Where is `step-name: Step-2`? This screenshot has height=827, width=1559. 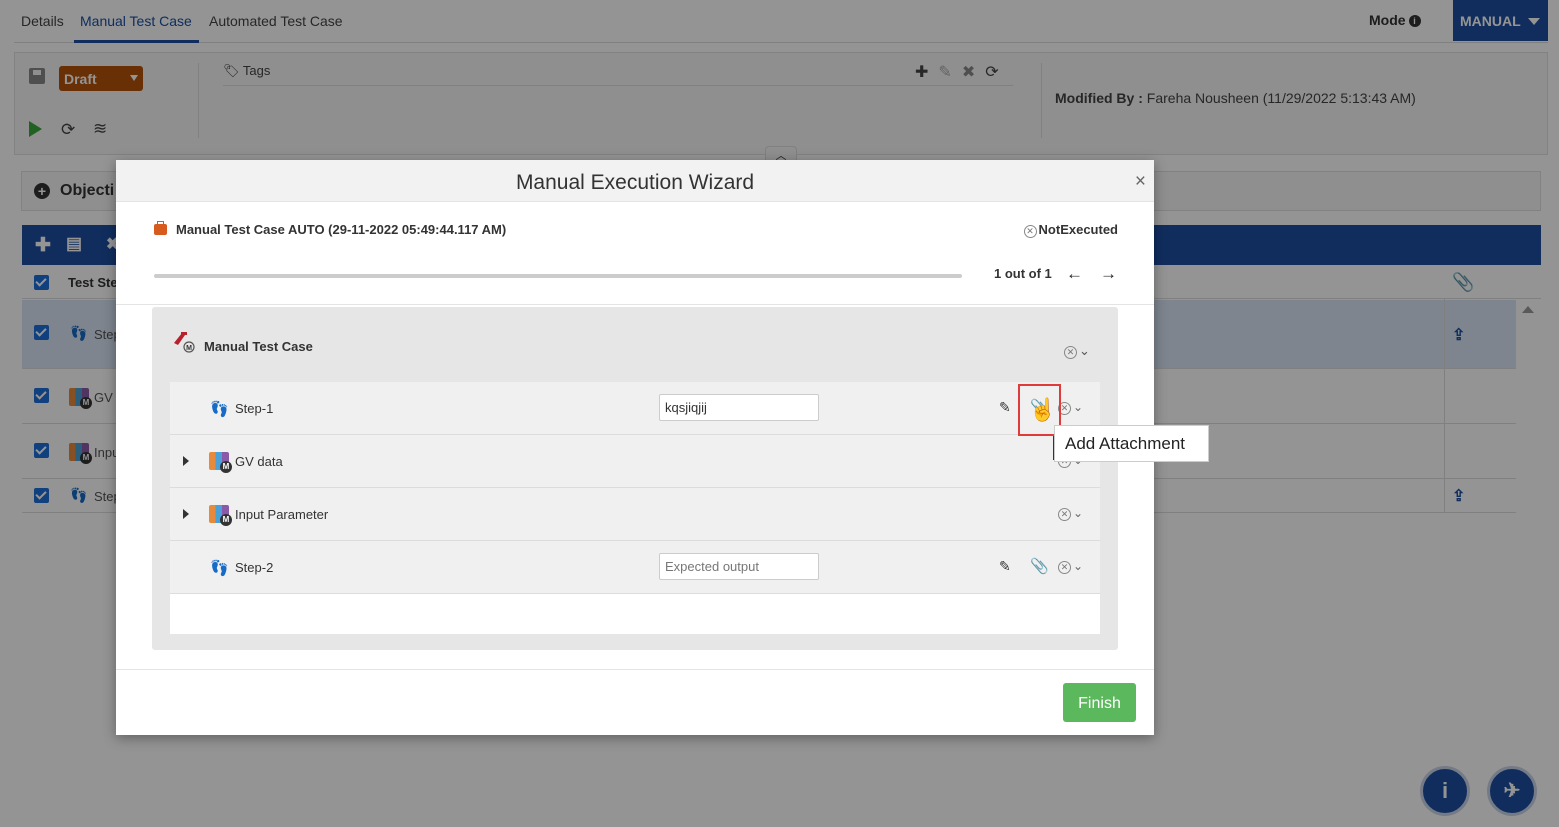
step-name: Step-2 is located at coordinates (254, 567).